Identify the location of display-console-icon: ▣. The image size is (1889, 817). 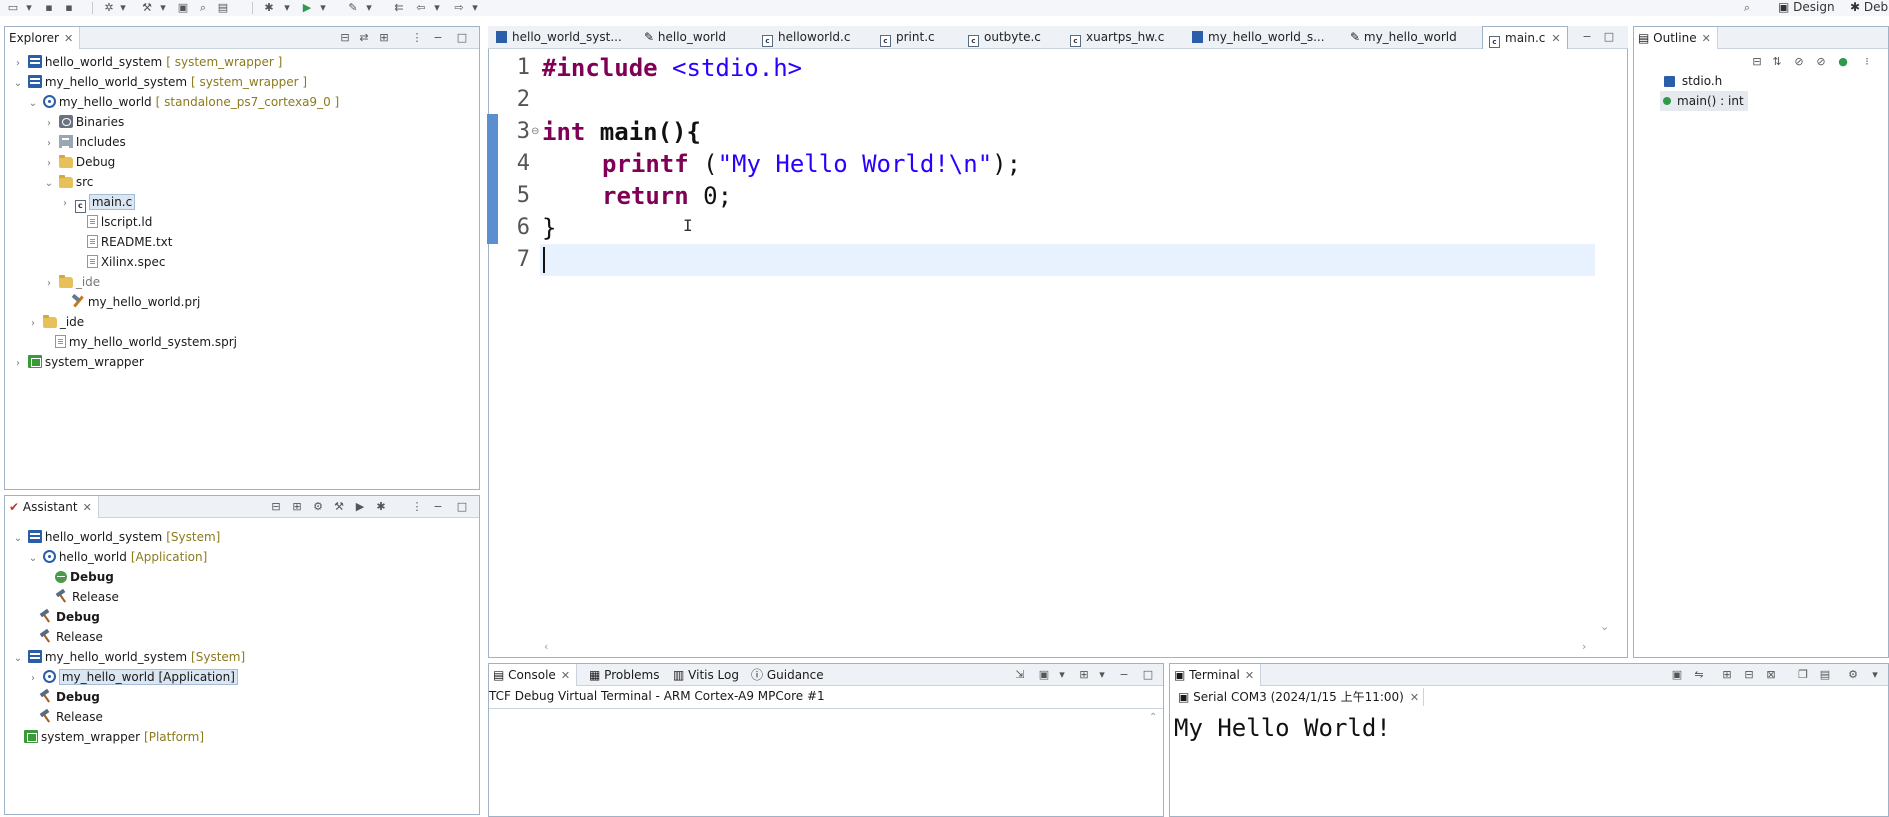
(1044, 675).